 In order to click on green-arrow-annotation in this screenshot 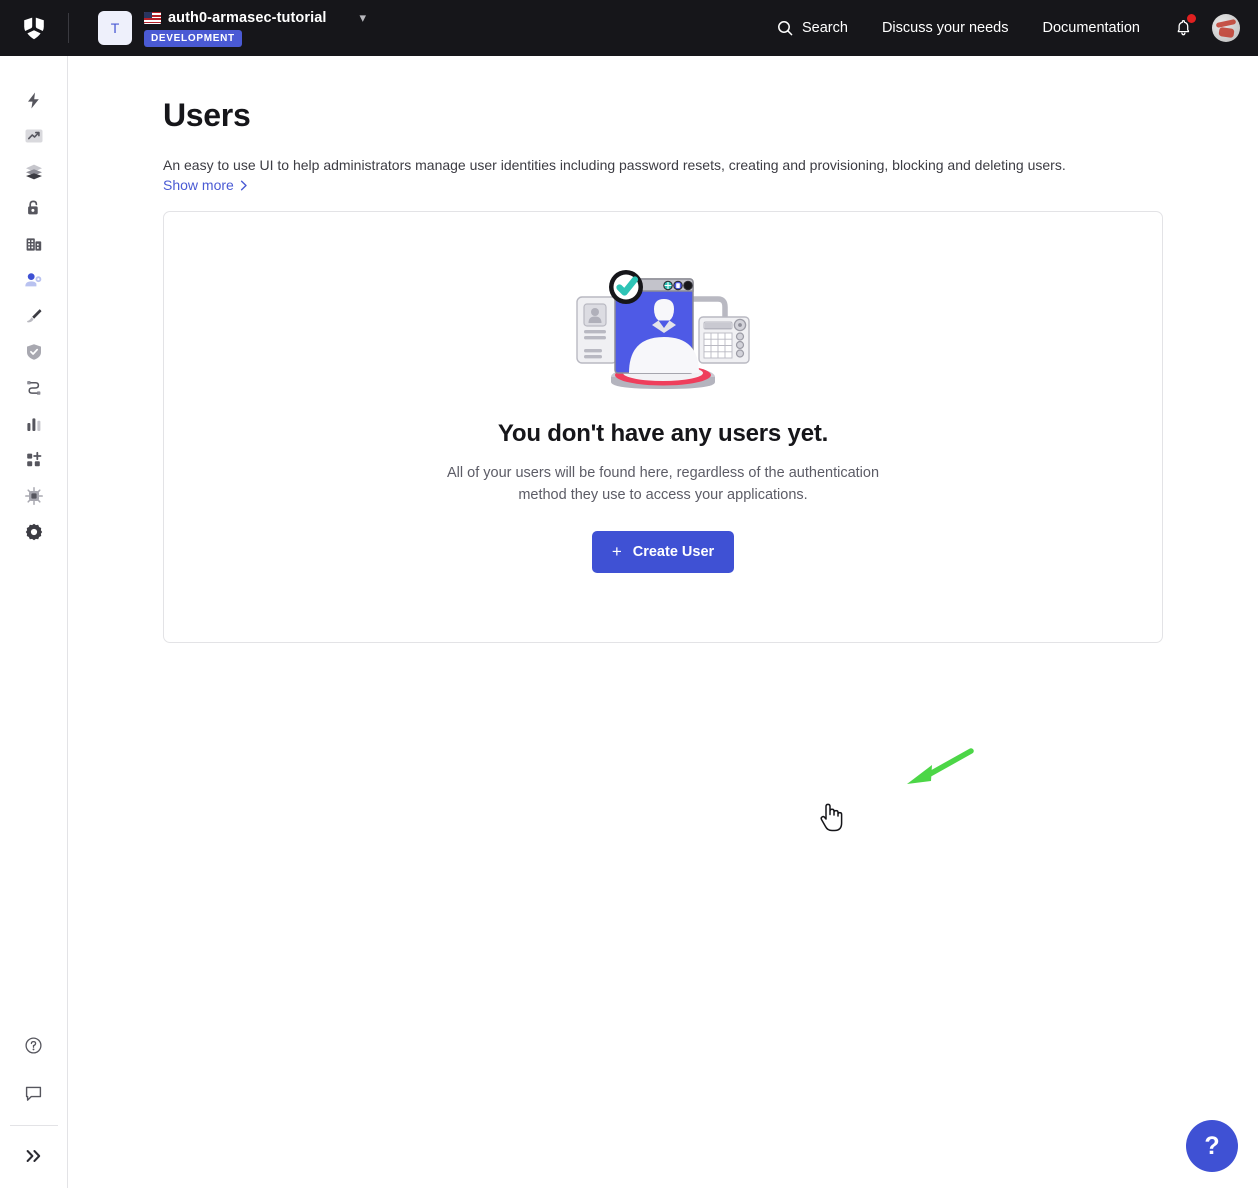, I will do `click(940, 766)`.